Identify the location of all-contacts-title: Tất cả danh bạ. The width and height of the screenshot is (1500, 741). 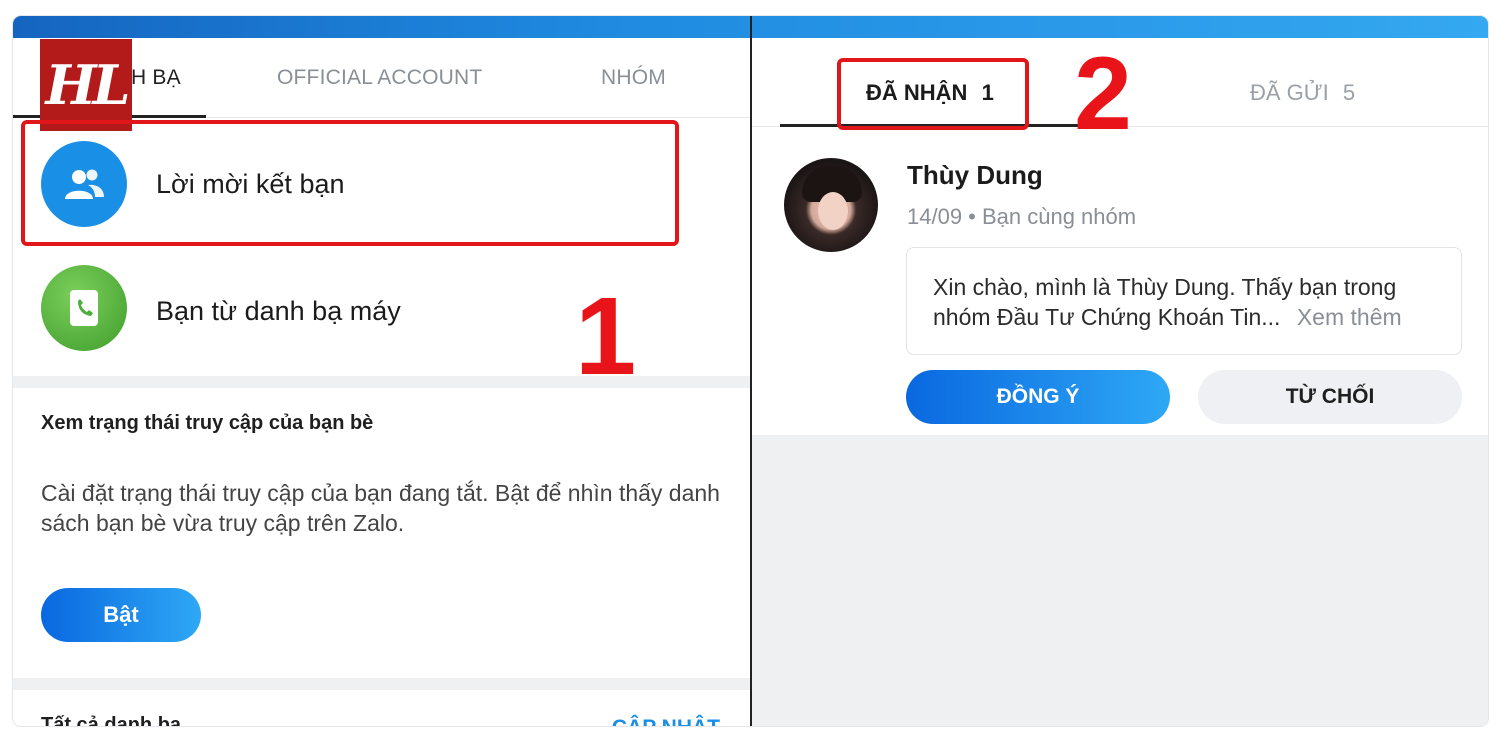
(111, 720).